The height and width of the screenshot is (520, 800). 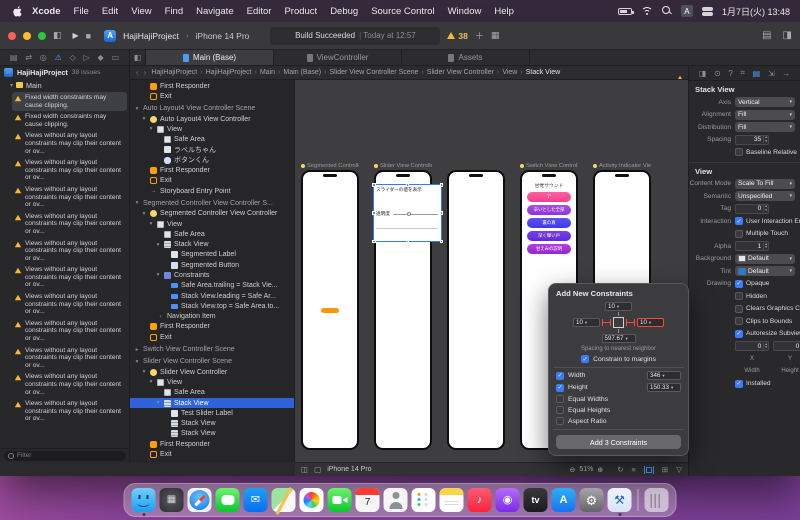 I want to click on add-constraints-button: Add 3 Constraints, so click(x=618, y=442).